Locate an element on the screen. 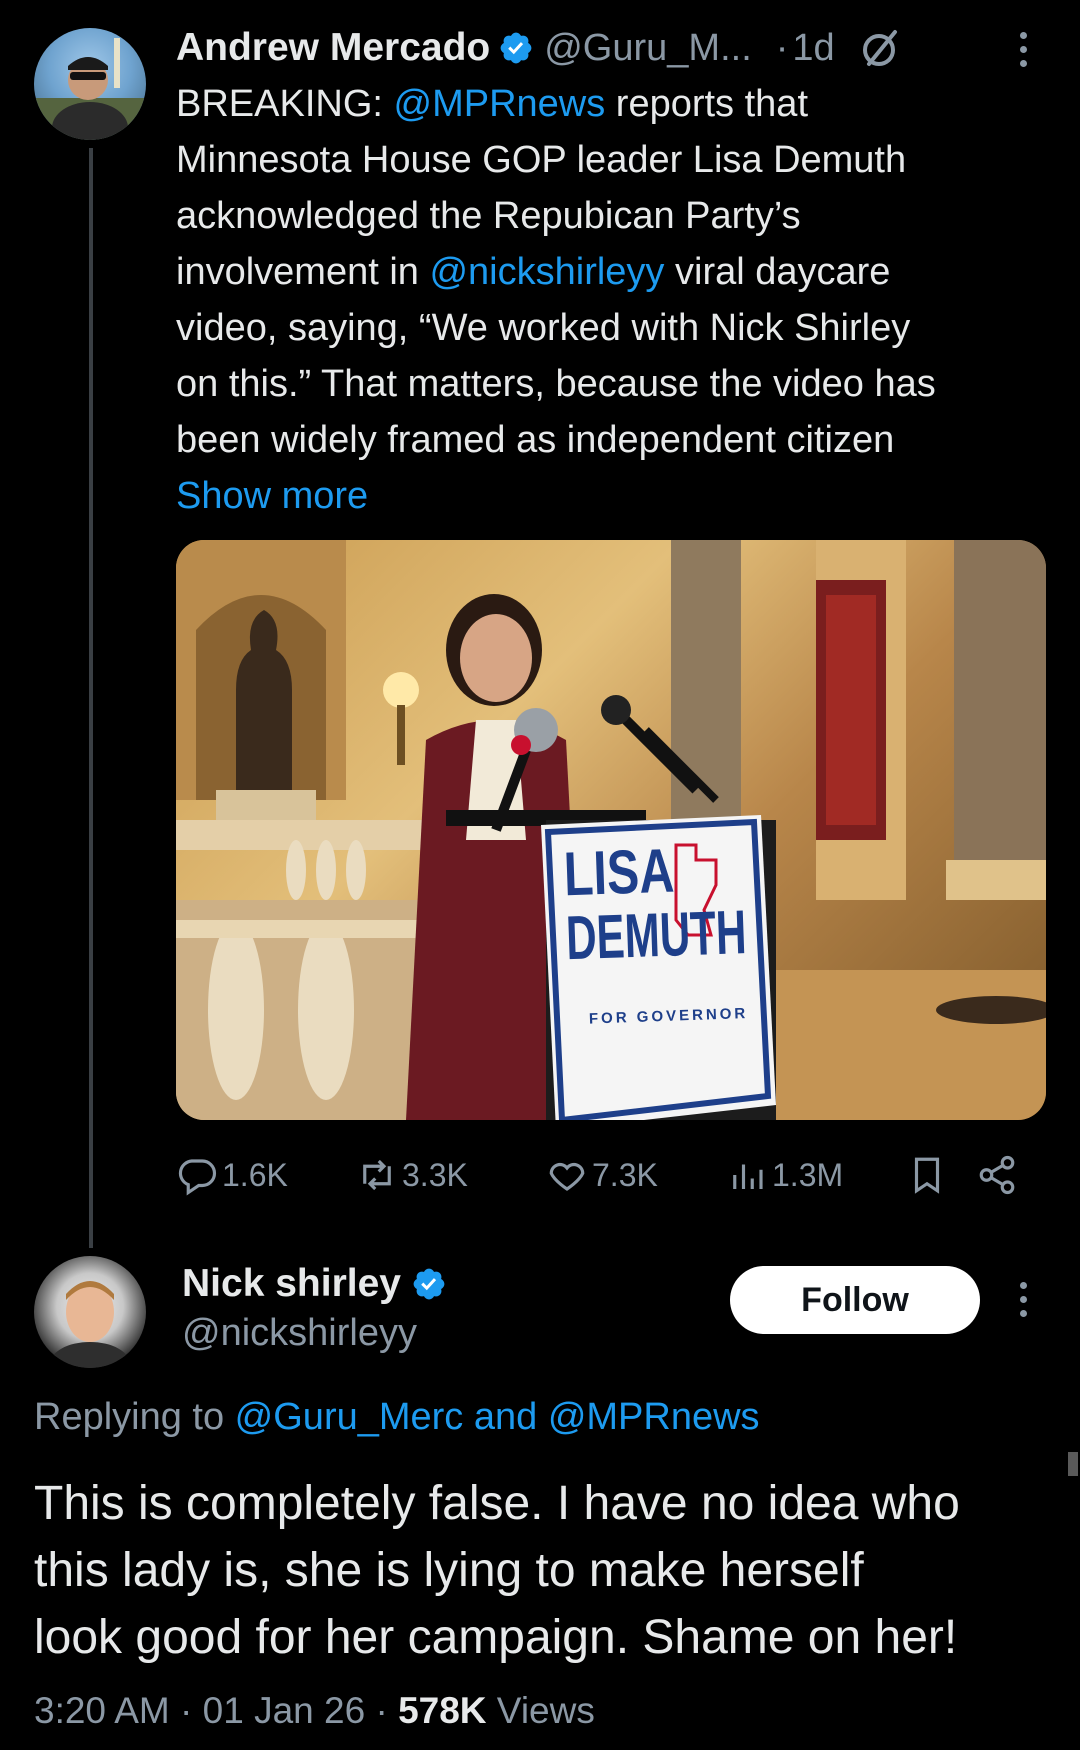 The image size is (1080, 1750). reply-count: 1.6K is located at coordinates (255, 1174).